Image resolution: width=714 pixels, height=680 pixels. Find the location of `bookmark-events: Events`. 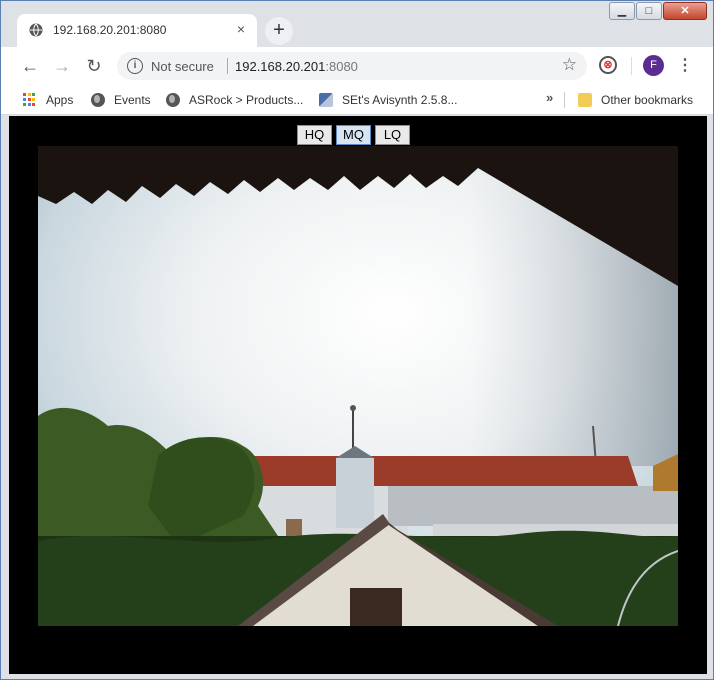

bookmark-events: Events is located at coordinates (121, 100).